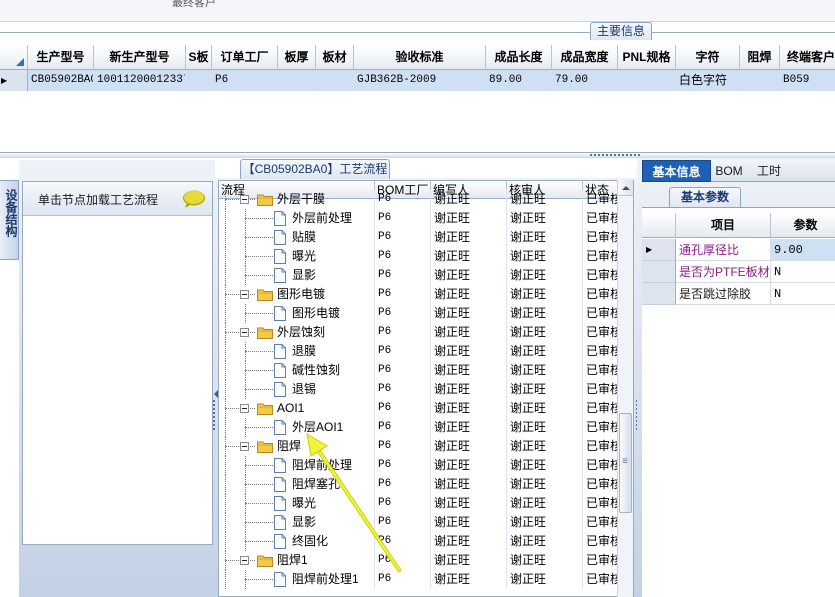 This screenshot has height=597, width=835. Describe the element at coordinates (297, 541) in the screenshot. I see `tree-cell: 终固化` at that location.